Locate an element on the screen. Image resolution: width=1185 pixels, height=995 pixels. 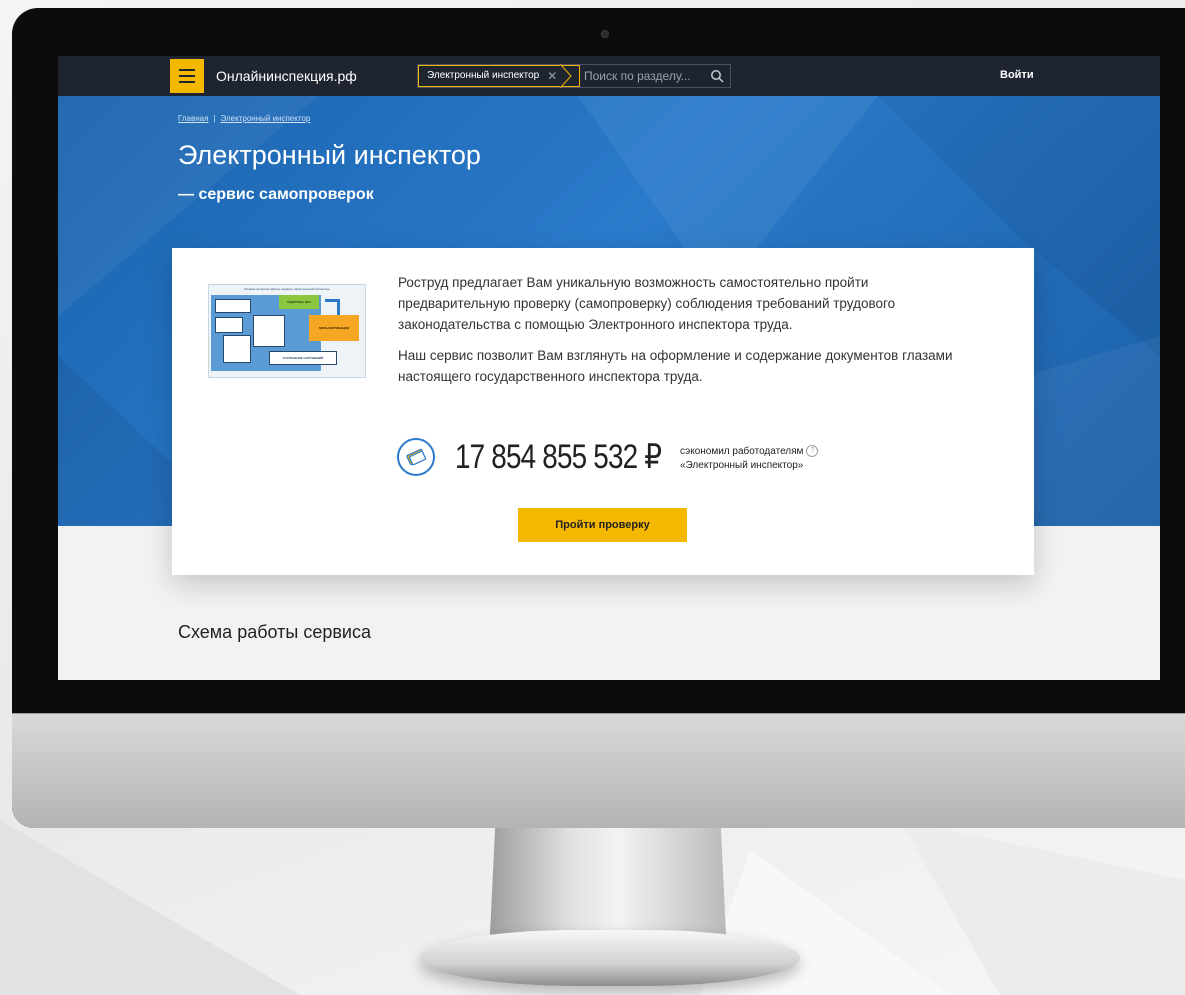
savings-caption-line-2: «Электронный инспектор» is located at coordinates (742, 465).